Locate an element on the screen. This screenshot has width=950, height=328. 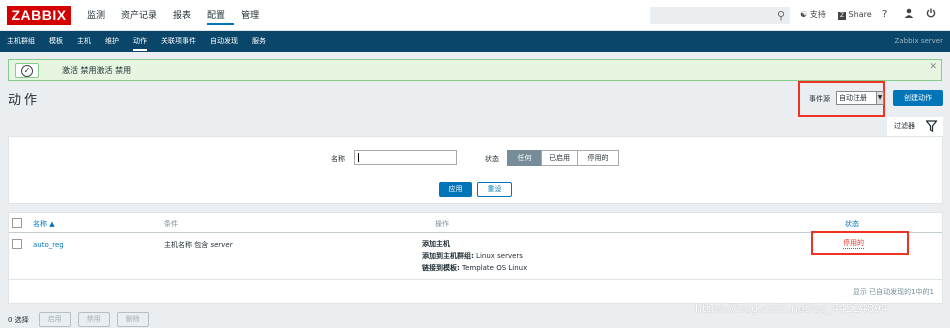
status-highlight: 停用的 is located at coordinates (860, 243).